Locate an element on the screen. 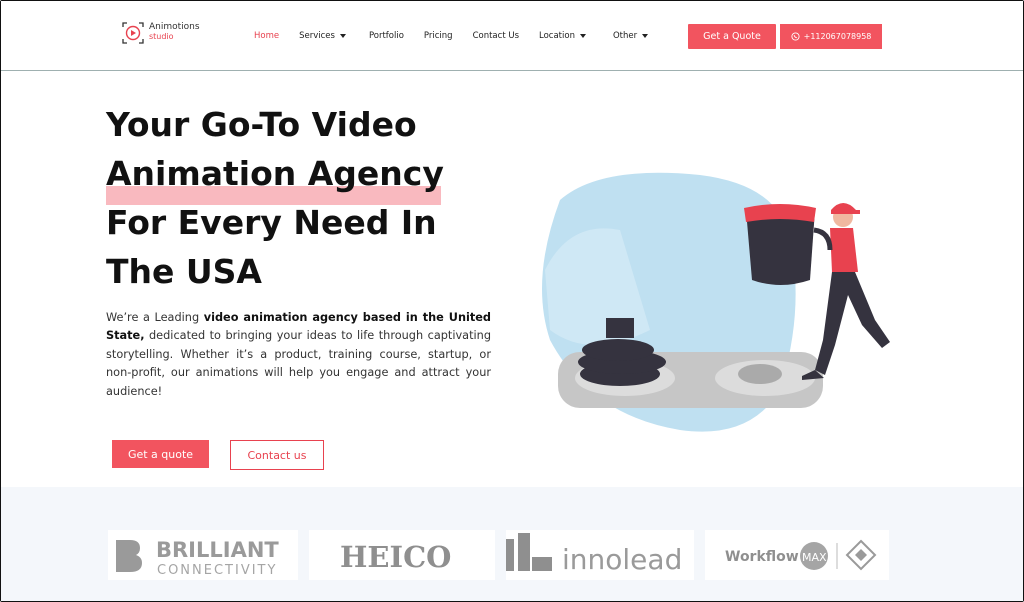  client-sub: MAX is located at coordinates (814, 557).